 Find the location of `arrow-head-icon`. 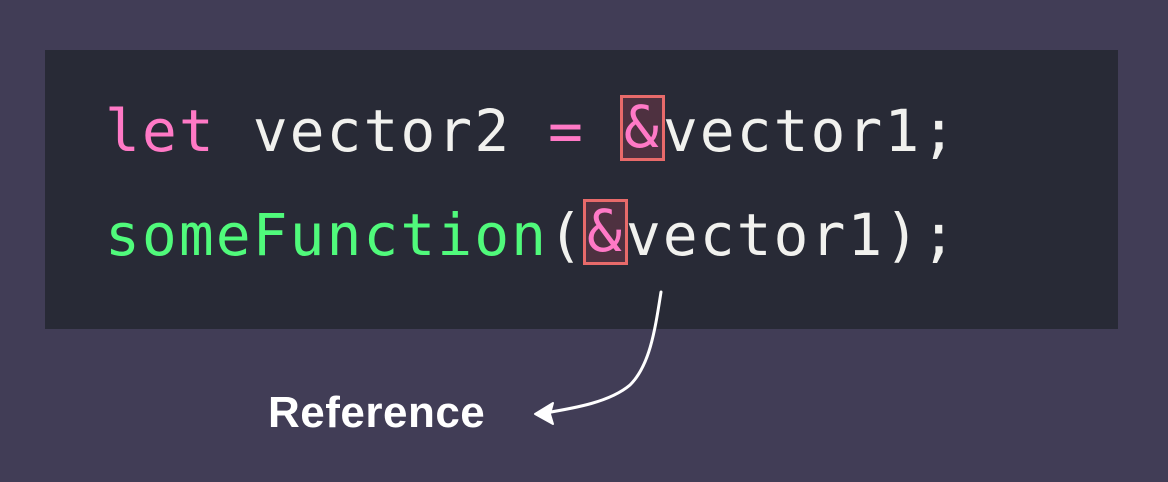

arrow-head-icon is located at coordinates (544, 413).